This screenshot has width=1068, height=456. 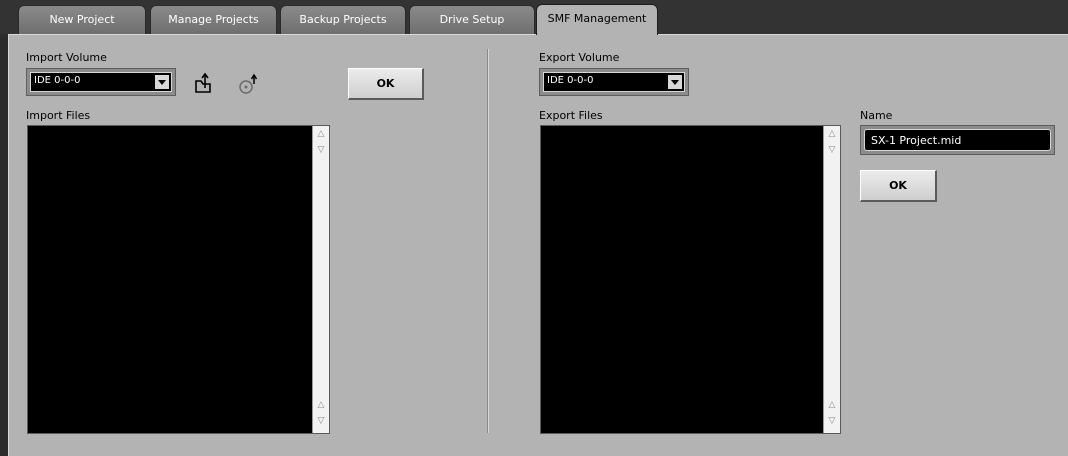 What do you see at coordinates (831, 279) in the screenshot?
I see `export-files-scrollbar: △ ▽ △ ▽` at bounding box center [831, 279].